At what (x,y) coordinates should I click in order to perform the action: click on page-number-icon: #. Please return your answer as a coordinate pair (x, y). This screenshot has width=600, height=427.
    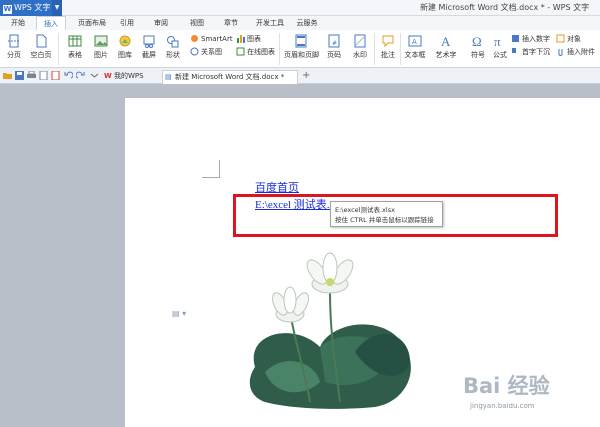
    Looking at the image, I should click on (334, 41).